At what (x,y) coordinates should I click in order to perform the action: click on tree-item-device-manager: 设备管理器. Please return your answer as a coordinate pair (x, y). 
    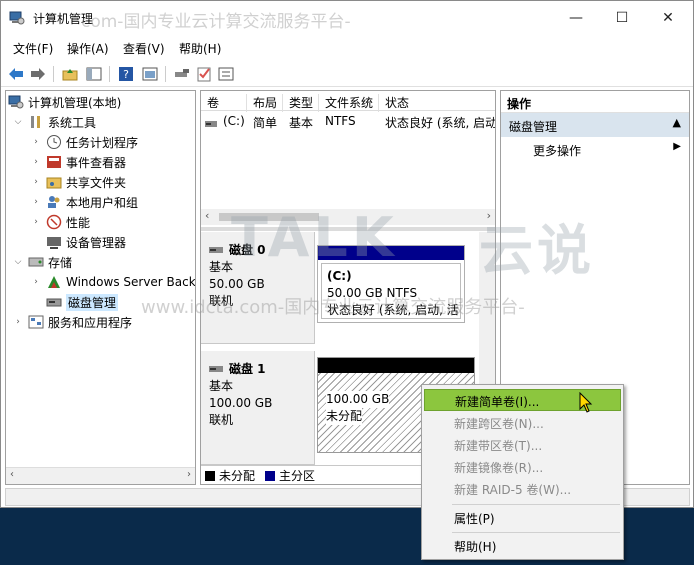
    Looking at the image, I should click on (84, 242).